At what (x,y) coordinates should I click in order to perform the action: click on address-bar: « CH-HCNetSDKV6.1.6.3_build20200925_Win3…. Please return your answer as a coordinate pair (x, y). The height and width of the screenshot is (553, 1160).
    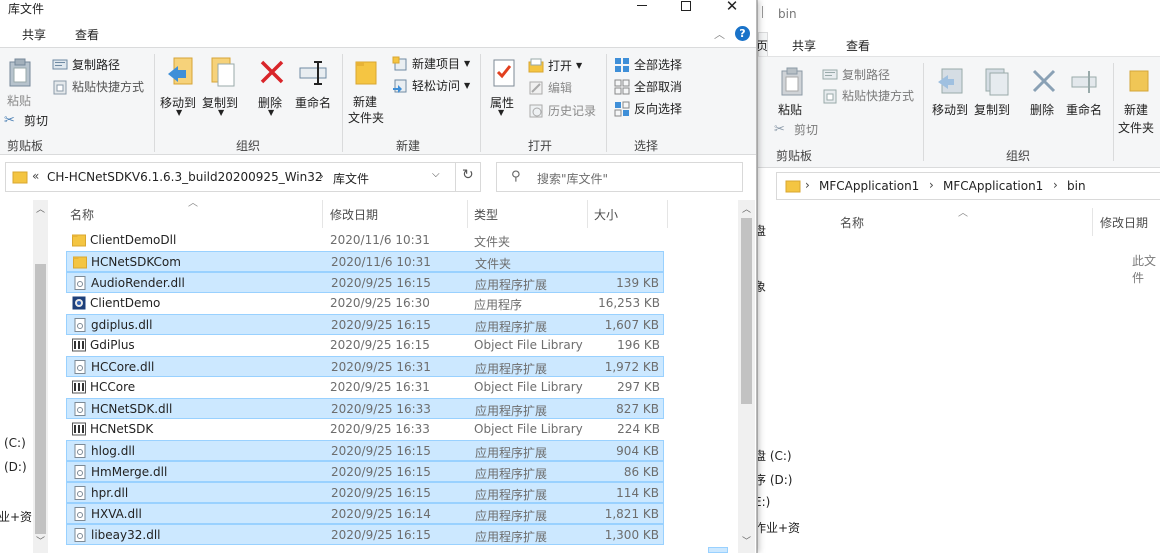
    Looking at the image, I should click on (243, 177).